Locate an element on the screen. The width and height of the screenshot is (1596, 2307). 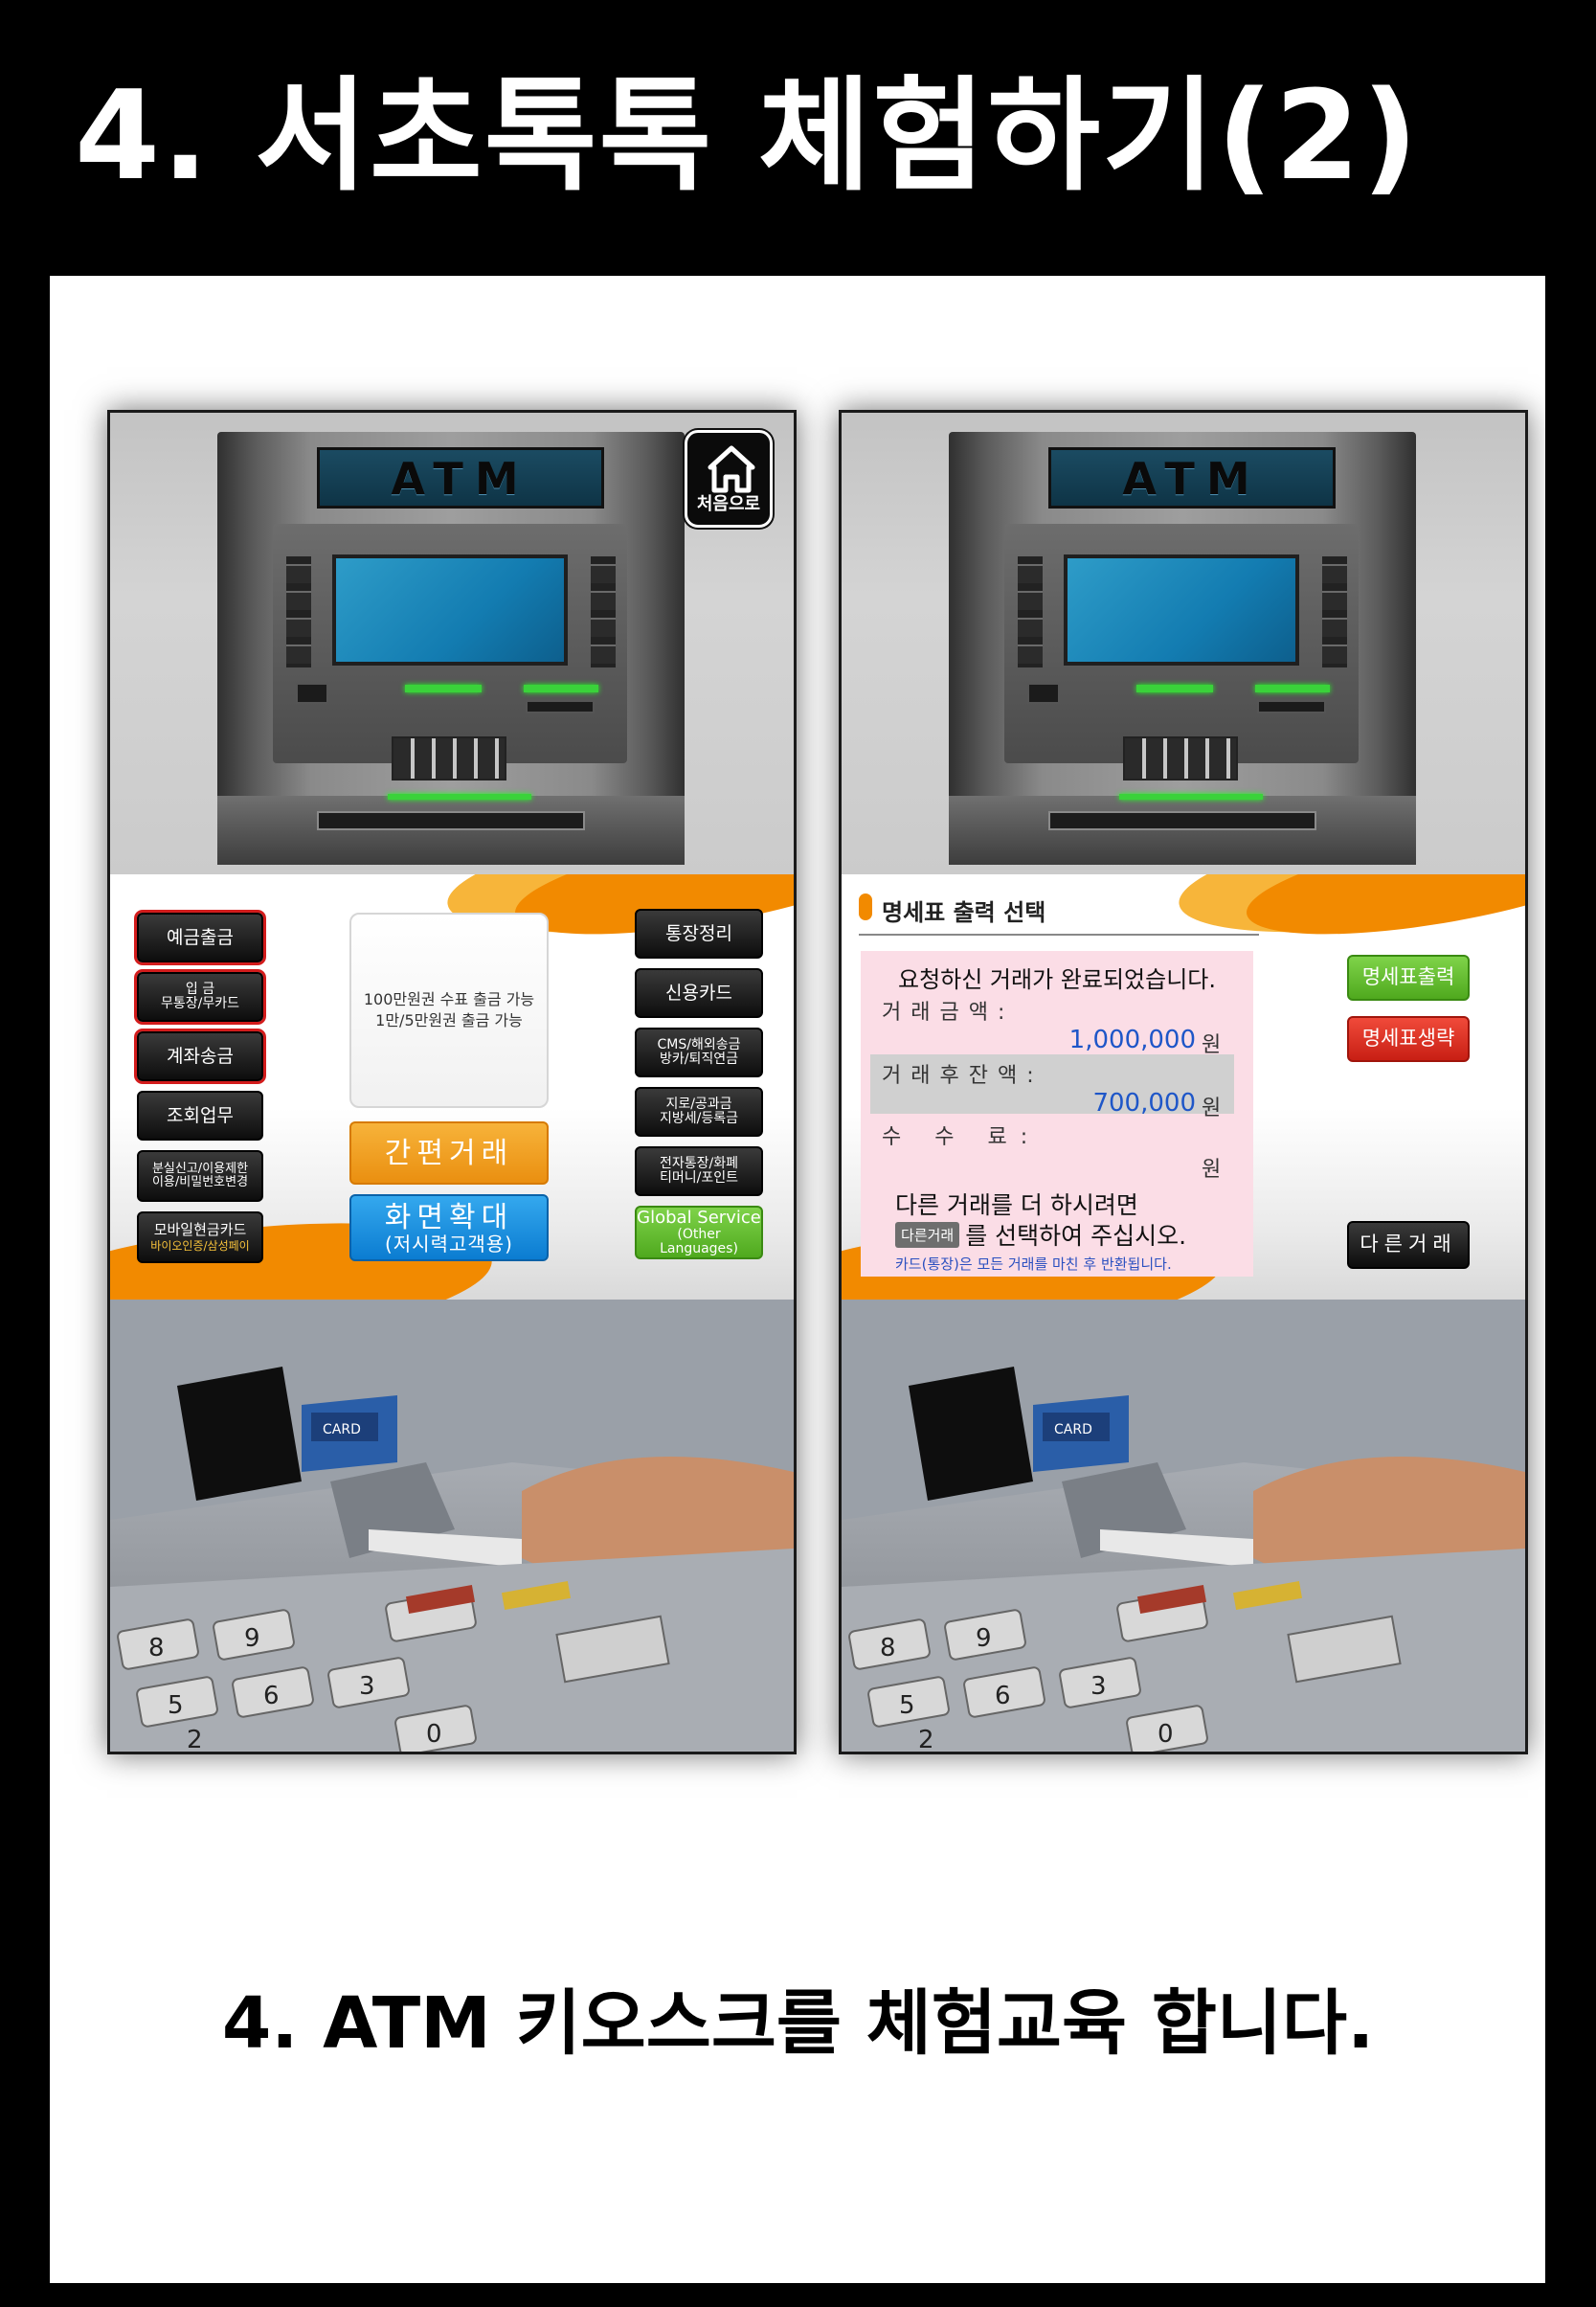
passbook-button: 통장정리 is located at coordinates (699, 934).